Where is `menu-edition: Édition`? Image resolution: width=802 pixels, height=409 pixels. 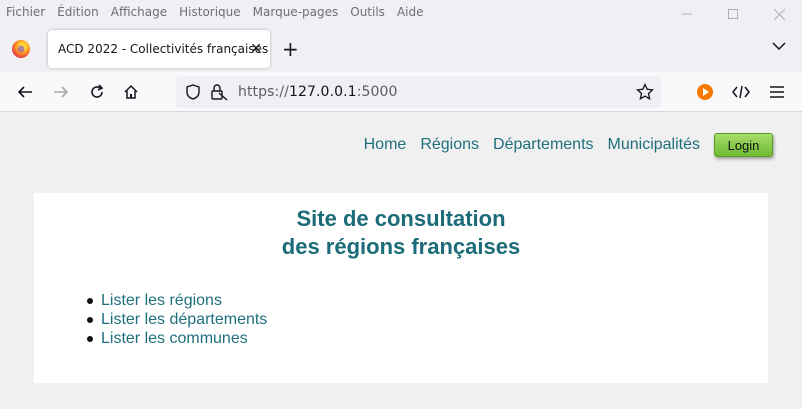 menu-edition: Édition is located at coordinates (78, 12).